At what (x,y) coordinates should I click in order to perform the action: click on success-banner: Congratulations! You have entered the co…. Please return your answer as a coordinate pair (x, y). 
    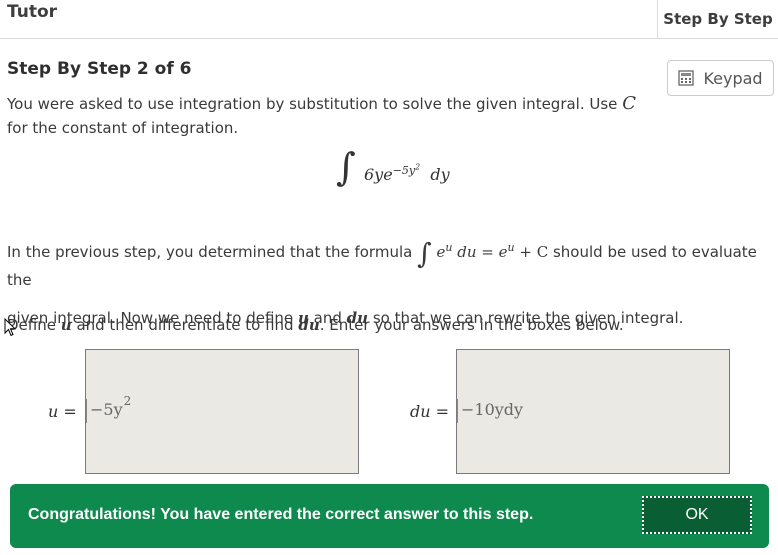
    Looking at the image, I should click on (389, 516).